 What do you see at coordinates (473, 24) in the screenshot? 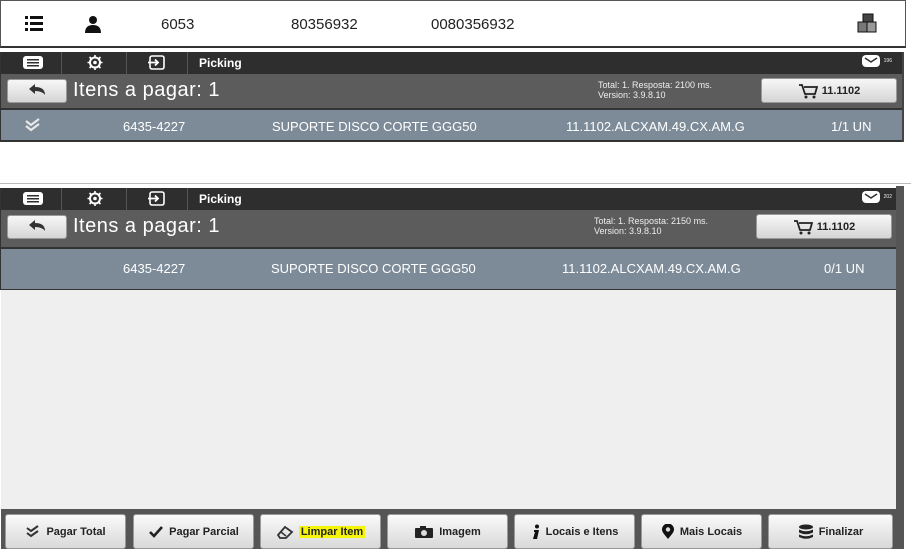
I see `info-field-3: 0080356932` at bounding box center [473, 24].